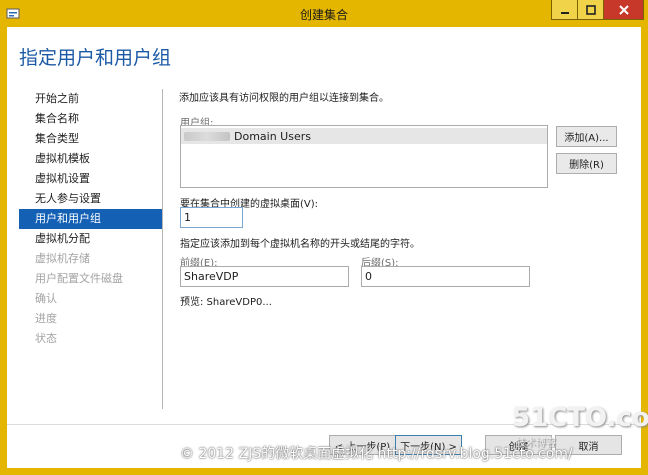 This screenshot has height=475, width=648. Describe the element at coordinates (90, 199) in the screenshot. I see `nav-item-unattended-settings: 无人参与设置` at that location.